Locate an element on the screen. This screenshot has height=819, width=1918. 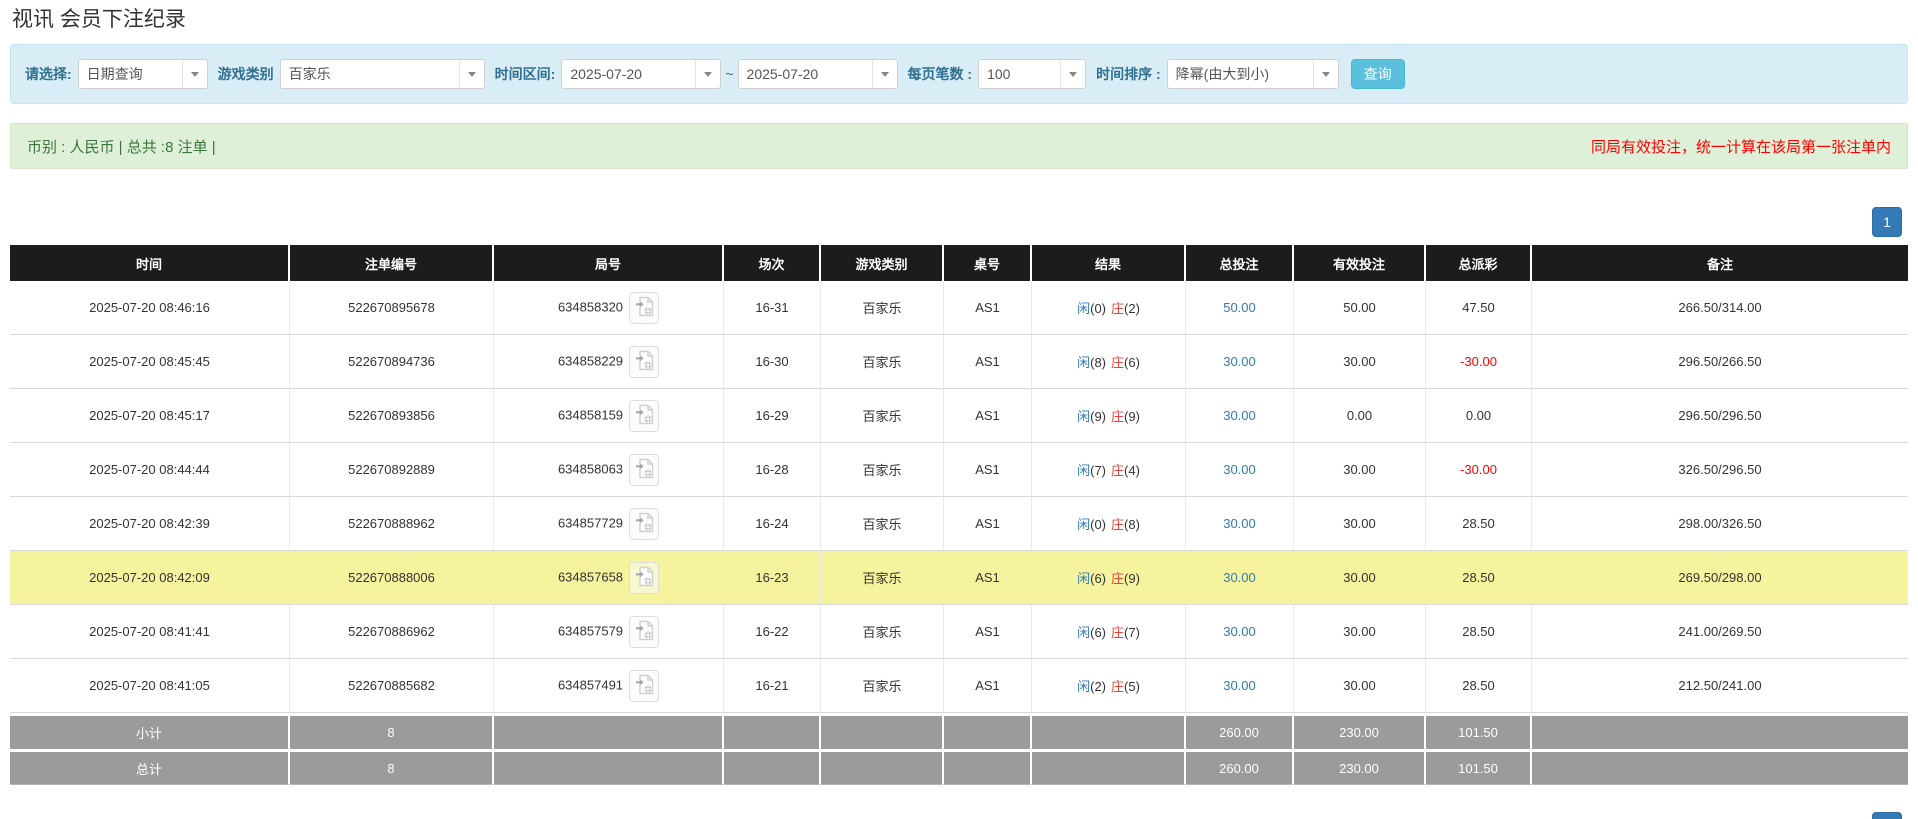
page-button-1: 1 is located at coordinates (1887, 222).